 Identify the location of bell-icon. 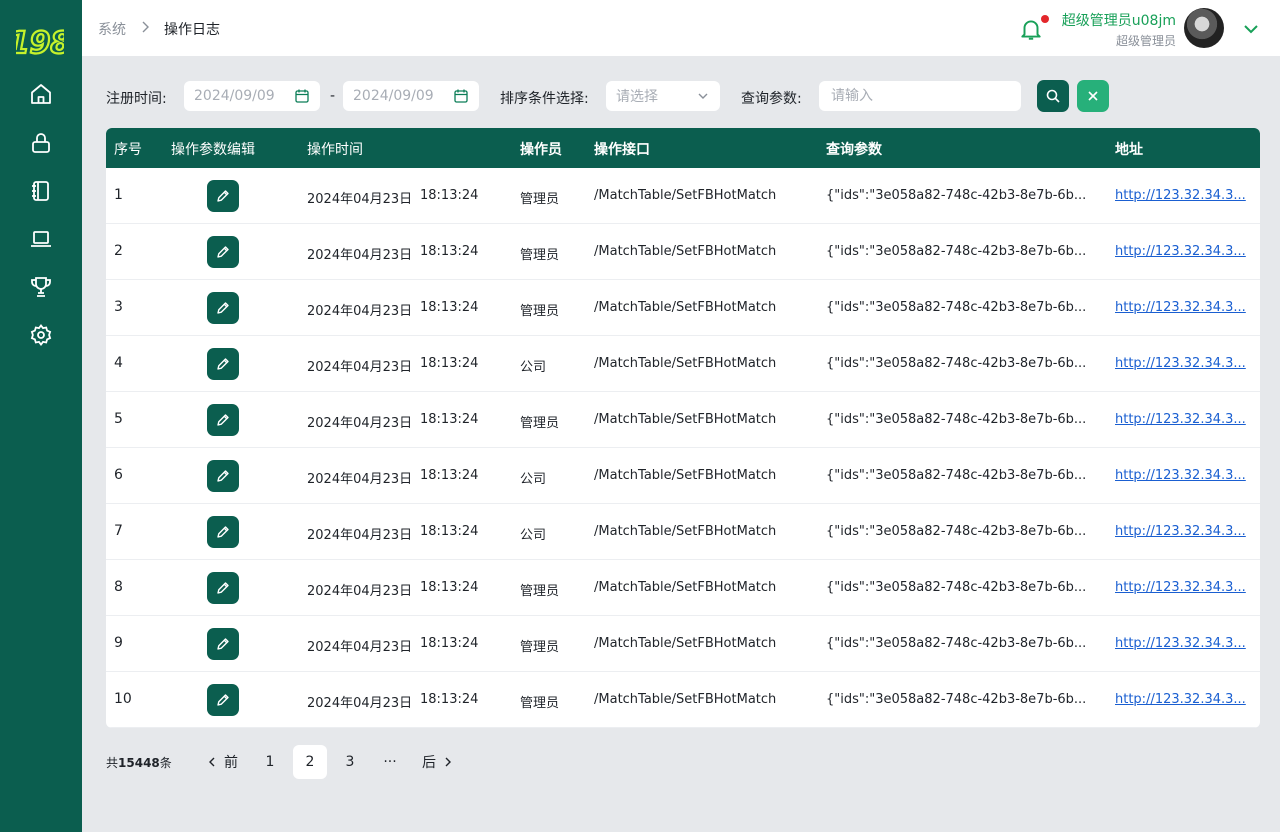
(1031, 29).